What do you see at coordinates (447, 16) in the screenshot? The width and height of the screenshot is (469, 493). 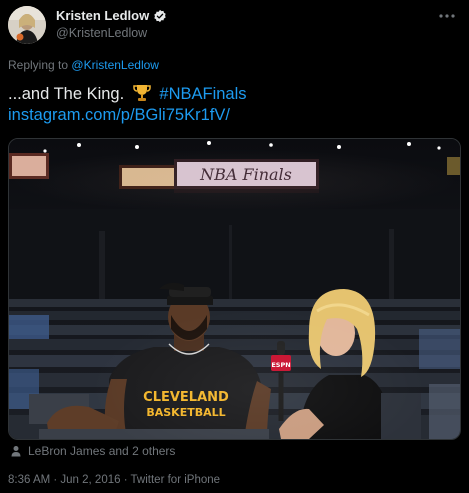 I see `more-options-icon` at bounding box center [447, 16].